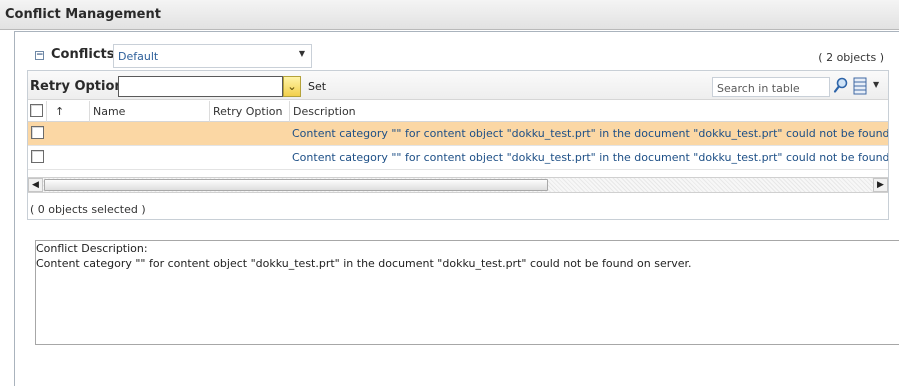 This screenshot has width=899, height=386. I want to click on view-select: Default ▼, so click(212, 56).